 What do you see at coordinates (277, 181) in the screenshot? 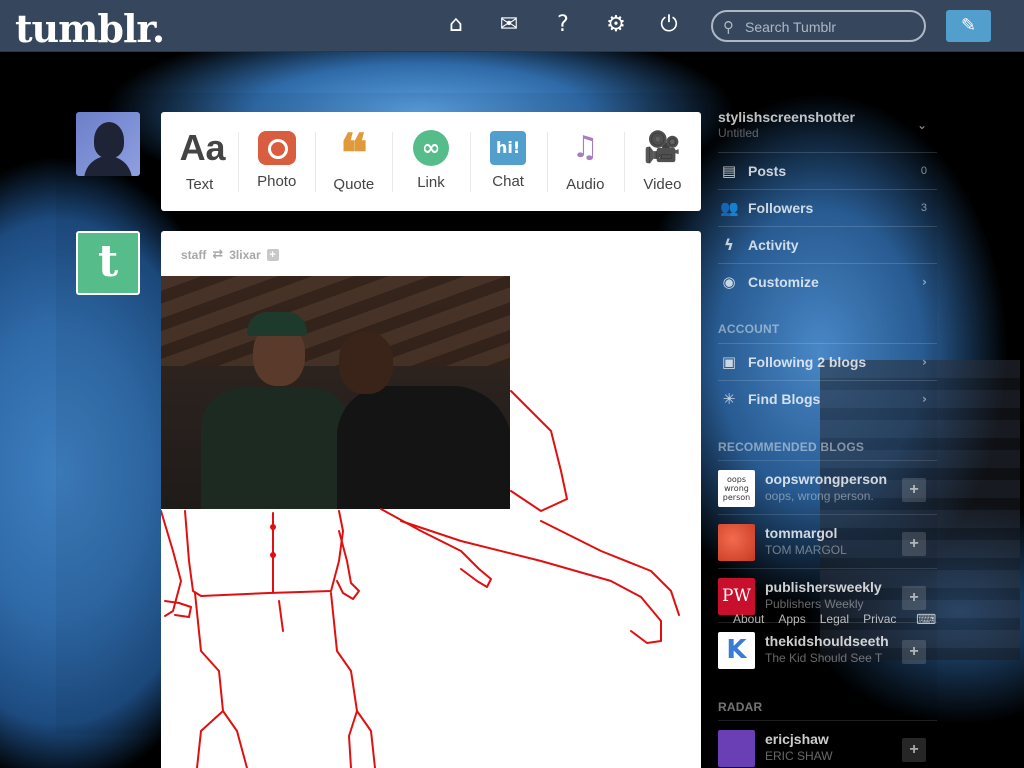
I see `post-type-label: Photo` at bounding box center [277, 181].